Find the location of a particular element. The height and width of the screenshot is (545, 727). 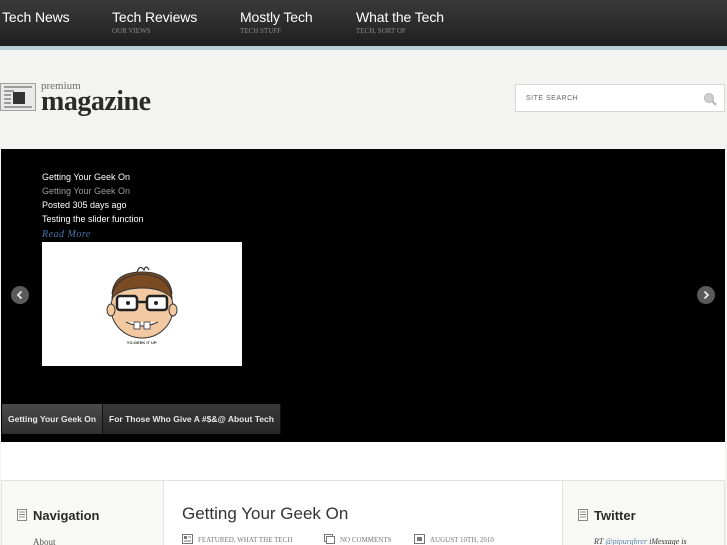

nav-item-subtitle: OUR VIEWS is located at coordinates (131, 31).